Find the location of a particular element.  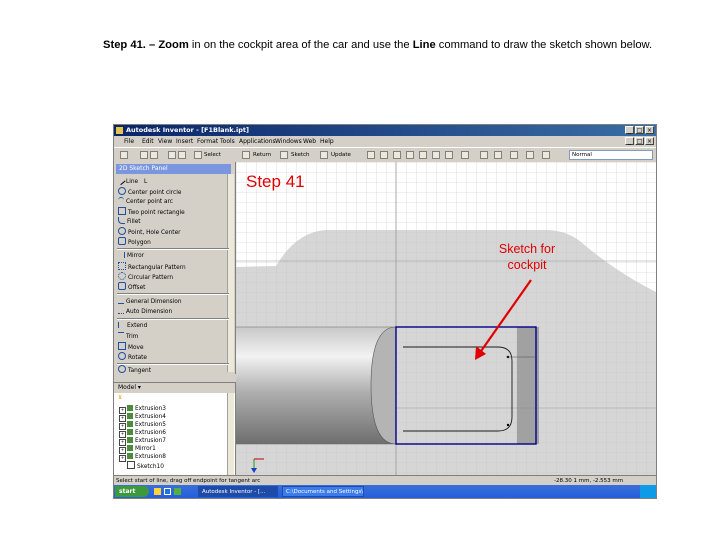

pan-icon is located at coordinates (410, 155).